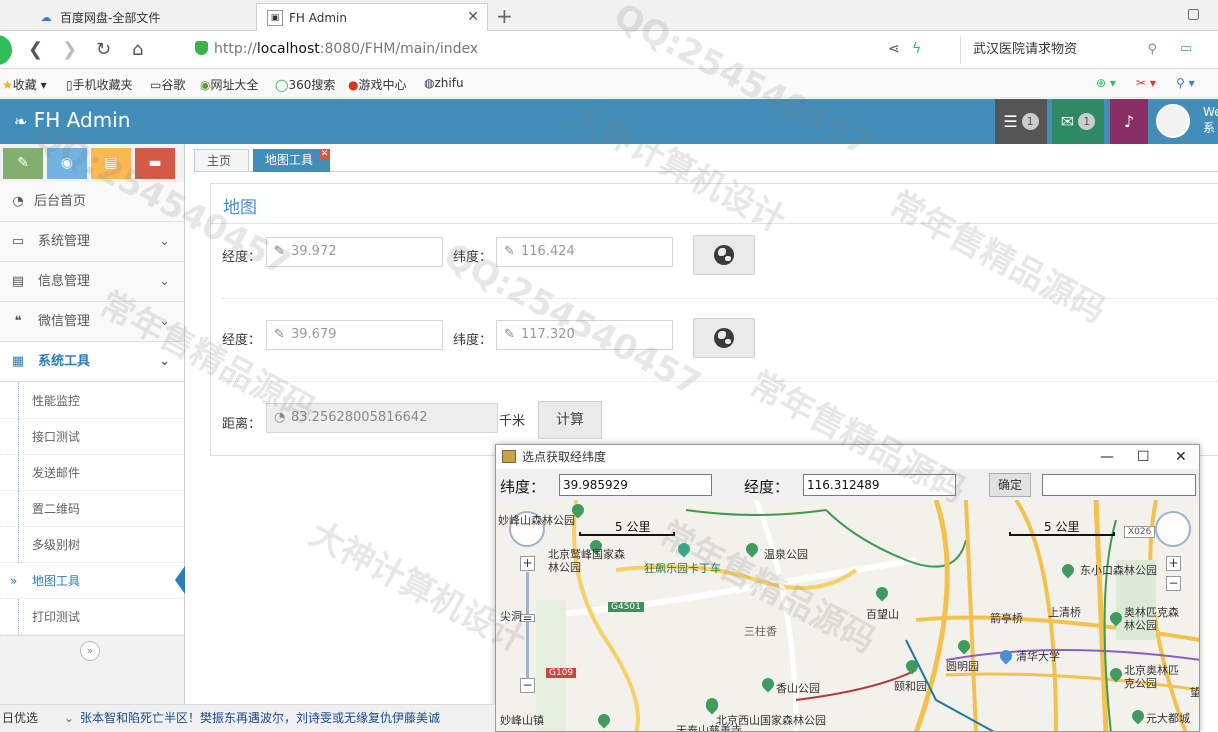 This screenshot has height=732, width=1218. I want to click on bookmark-google: ▭谷歌, so click(167, 84).